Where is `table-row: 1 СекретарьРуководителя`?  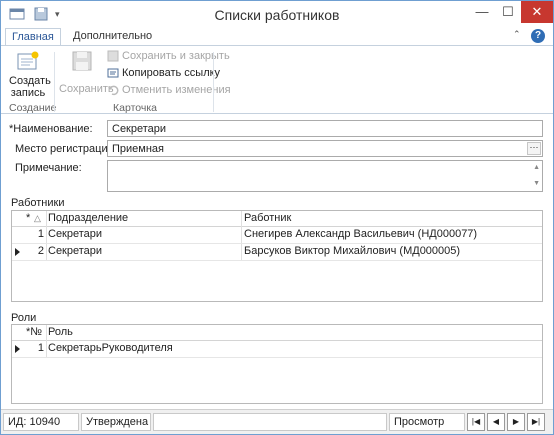 table-row: 1 СекретарьРуководителя is located at coordinates (277, 349).